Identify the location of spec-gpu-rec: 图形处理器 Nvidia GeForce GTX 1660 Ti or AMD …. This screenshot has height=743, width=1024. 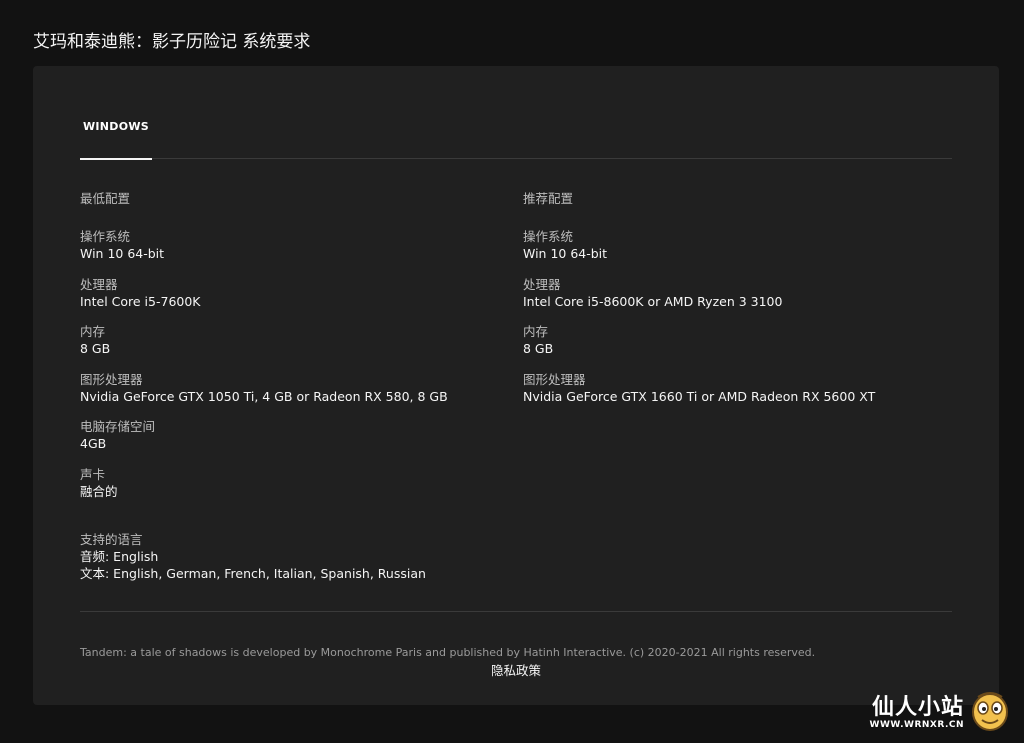
(738, 396).